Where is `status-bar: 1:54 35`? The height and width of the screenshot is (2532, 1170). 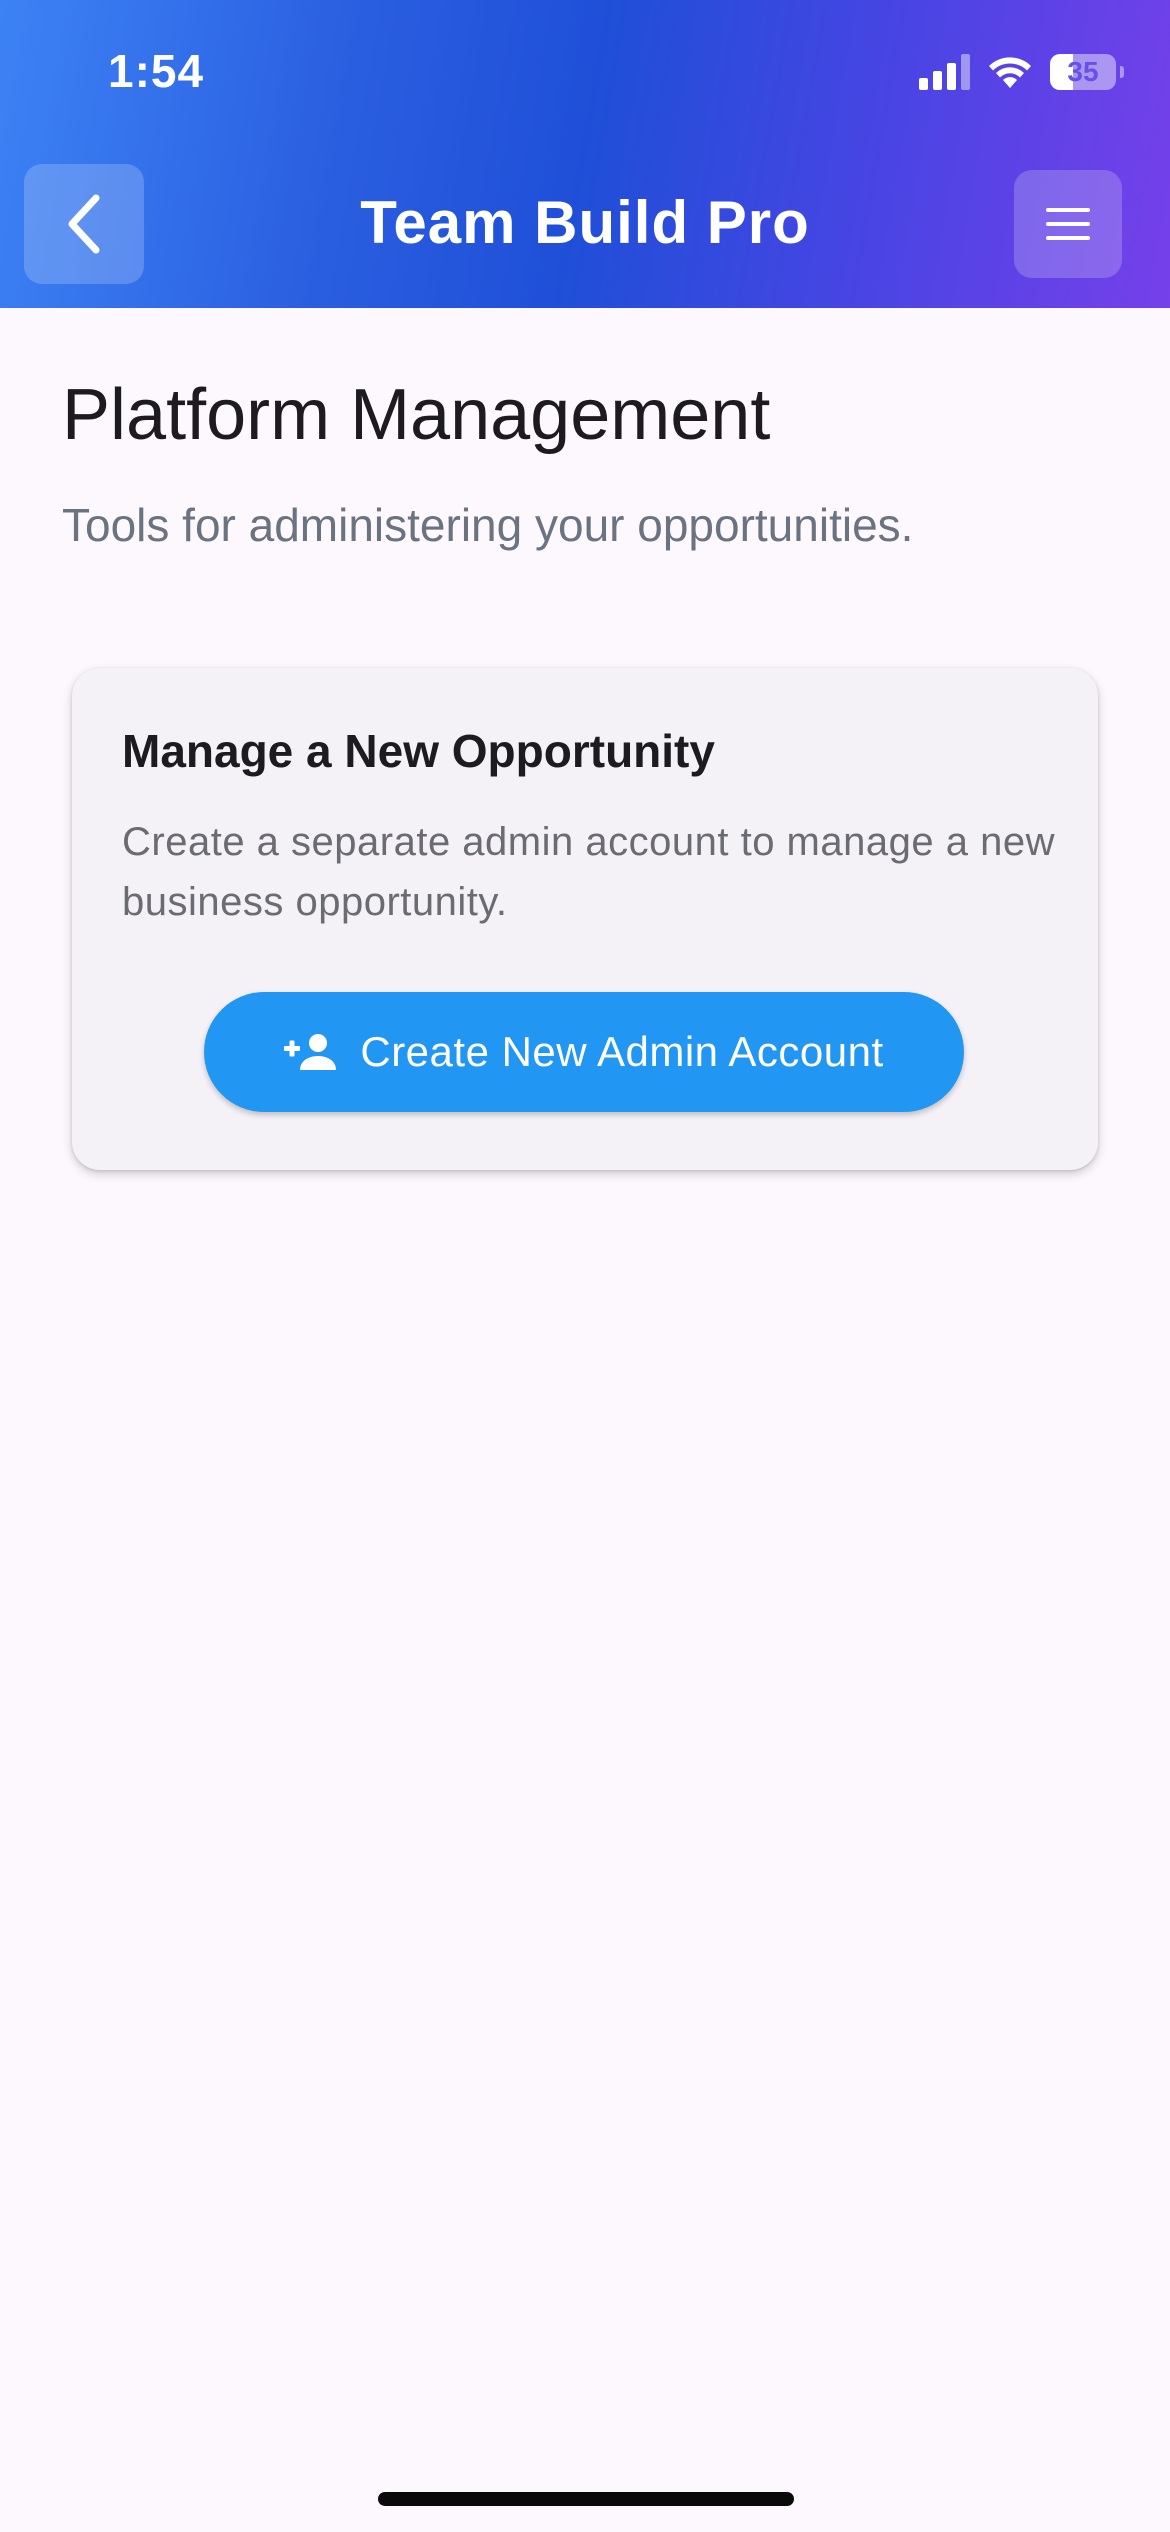
status-bar: 1:54 35 is located at coordinates (585, 75).